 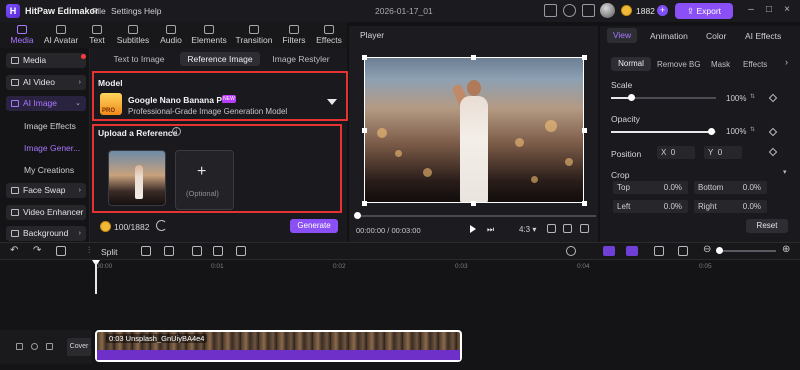 I want to click on opacity-slider-knob, so click(x=711, y=131).